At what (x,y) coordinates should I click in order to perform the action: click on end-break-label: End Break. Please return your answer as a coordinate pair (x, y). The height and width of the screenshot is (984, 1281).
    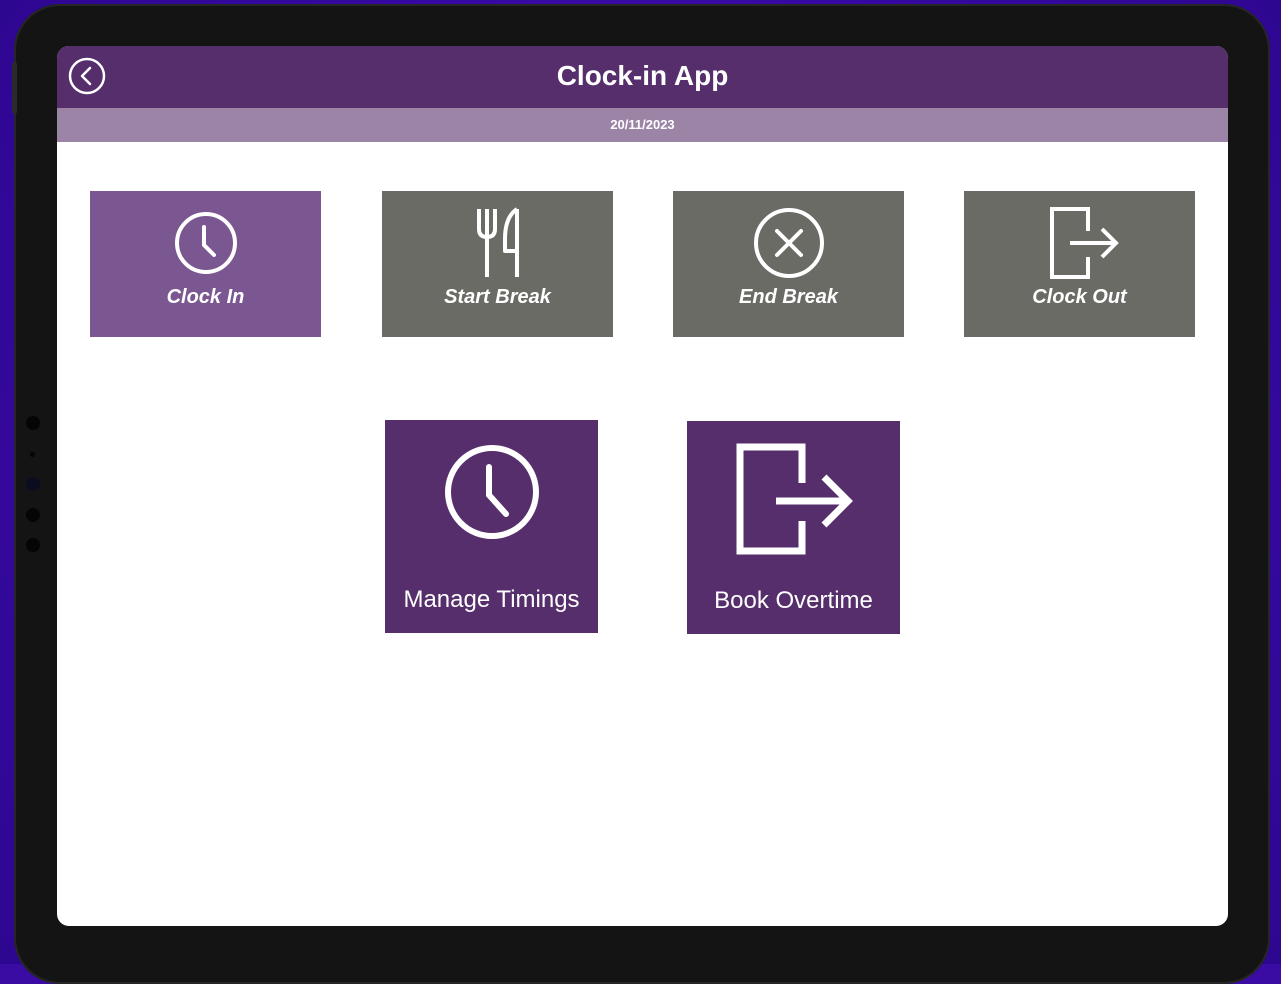
    Looking at the image, I should click on (788, 297).